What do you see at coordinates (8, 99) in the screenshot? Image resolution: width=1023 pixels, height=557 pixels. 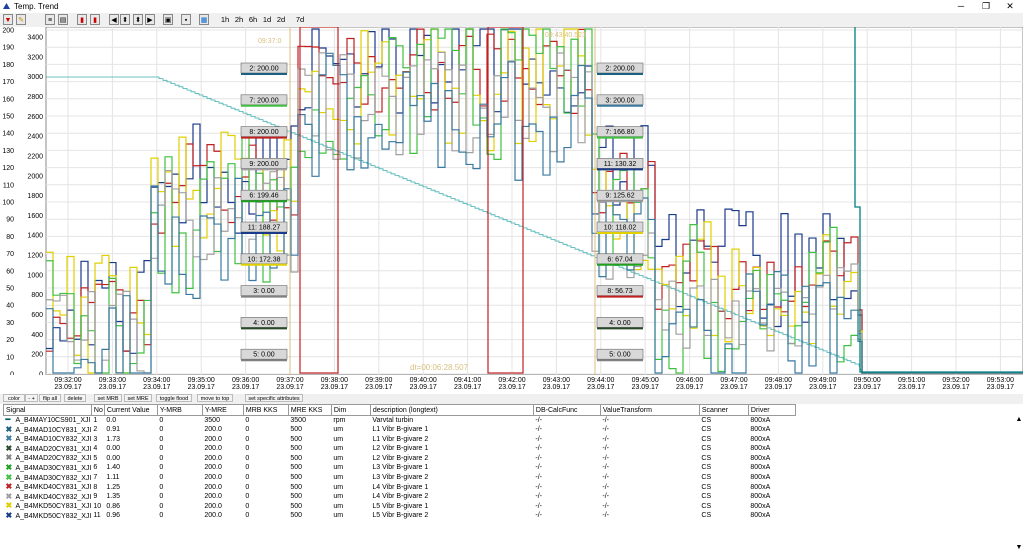 I see `y-left-tick-label: 160` at bounding box center [8, 99].